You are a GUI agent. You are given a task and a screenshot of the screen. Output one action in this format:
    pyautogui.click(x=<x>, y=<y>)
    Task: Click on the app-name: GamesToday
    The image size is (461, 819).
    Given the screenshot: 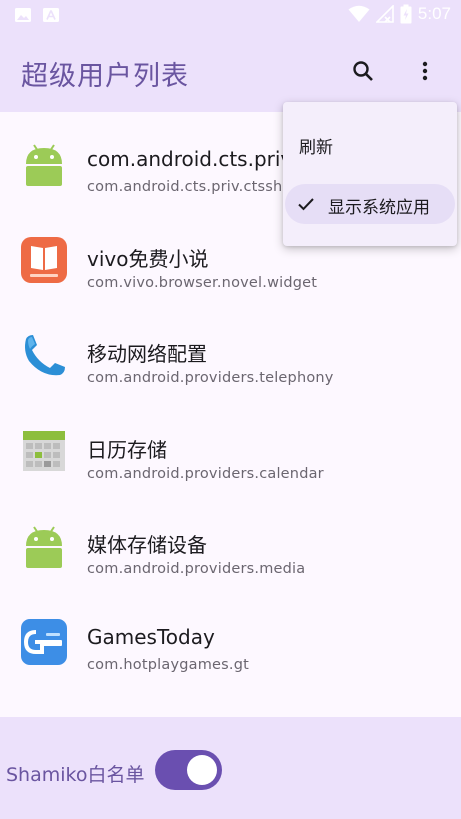 What is the action you would take?
    pyautogui.click(x=151, y=636)
    